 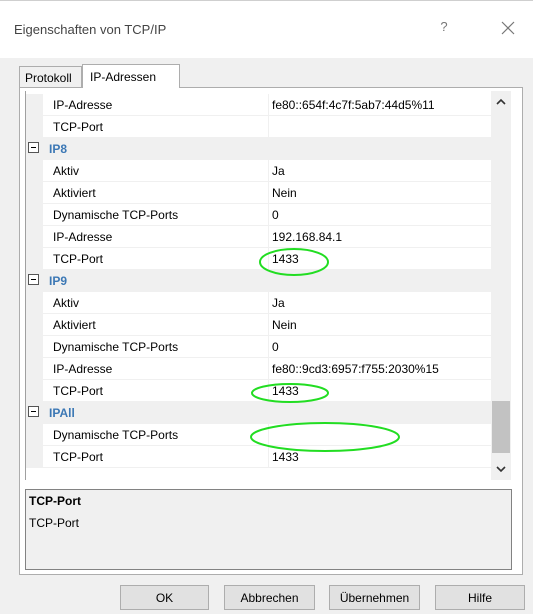 What do you see at coordinates (62, 413) in the screenshot?
I see `category-label: IPAll` at bounding box center [62, 413].